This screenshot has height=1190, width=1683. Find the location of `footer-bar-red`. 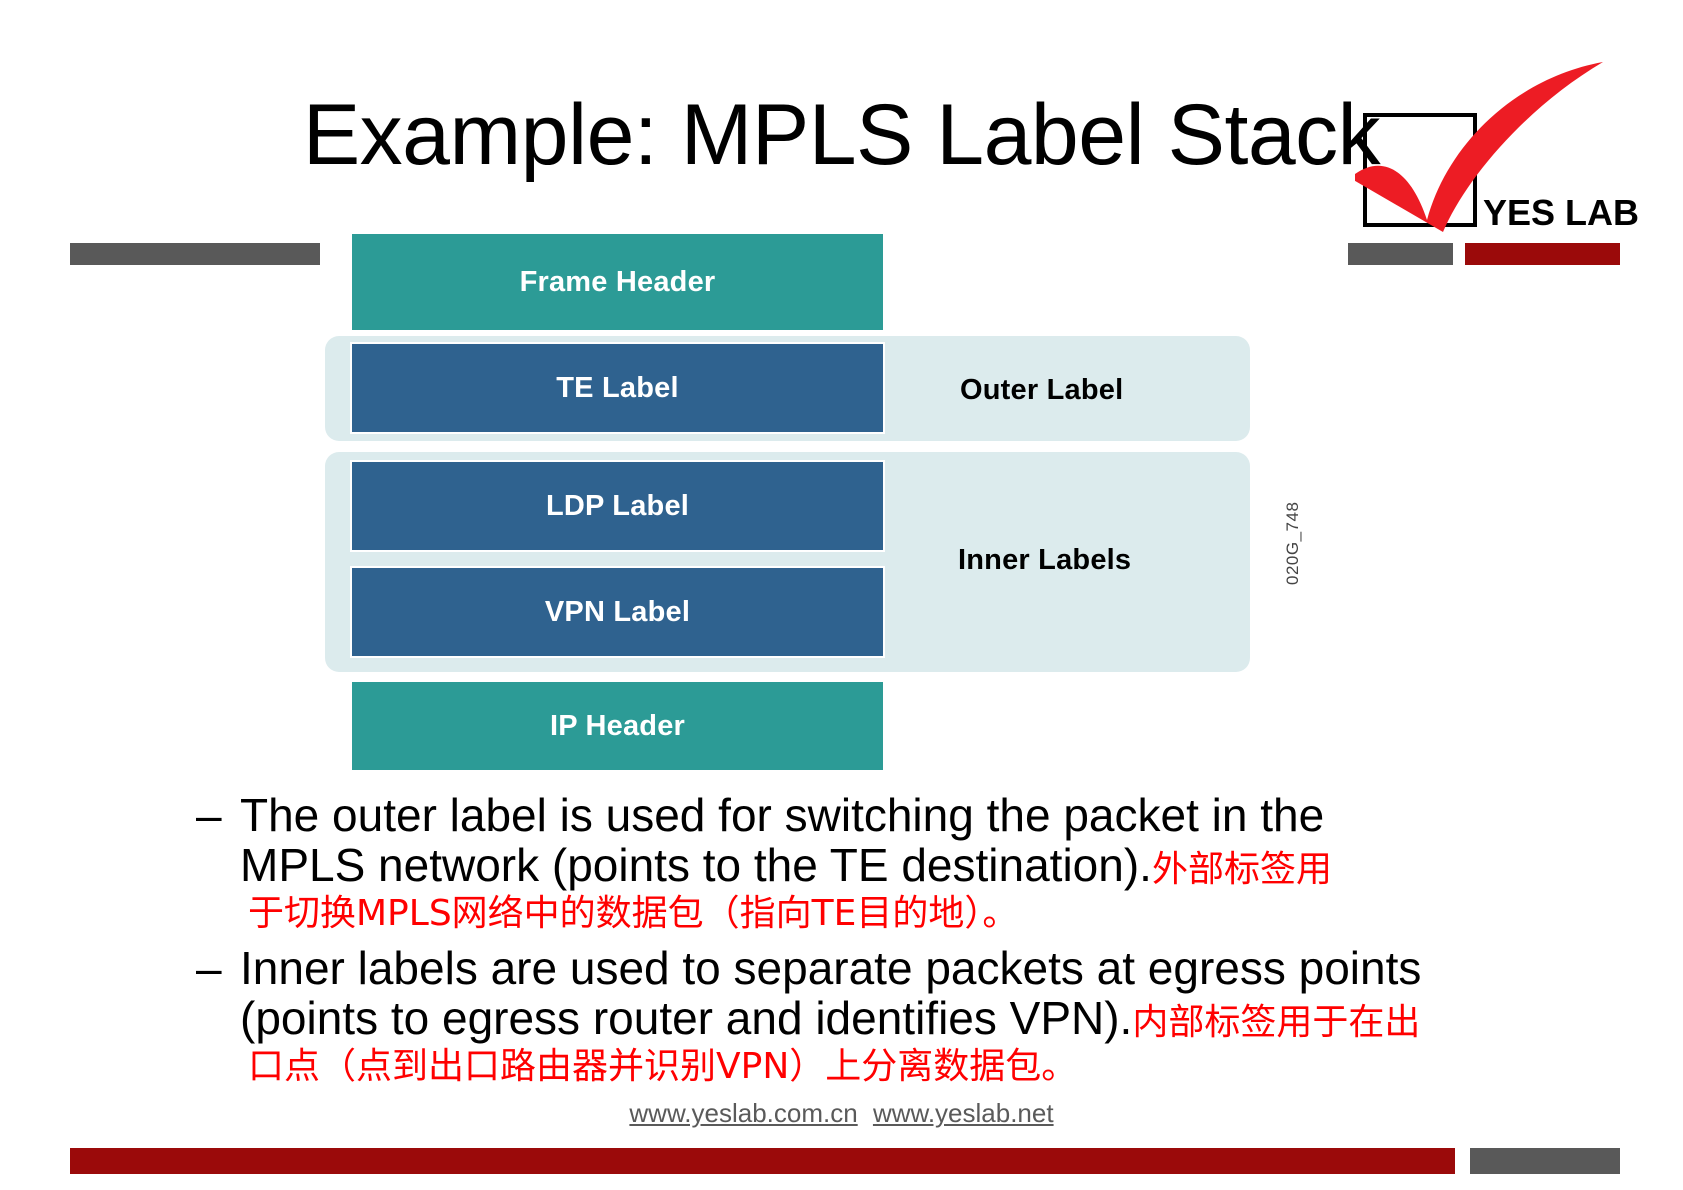

footer-bar-red is located at coordinates (762, 1161).